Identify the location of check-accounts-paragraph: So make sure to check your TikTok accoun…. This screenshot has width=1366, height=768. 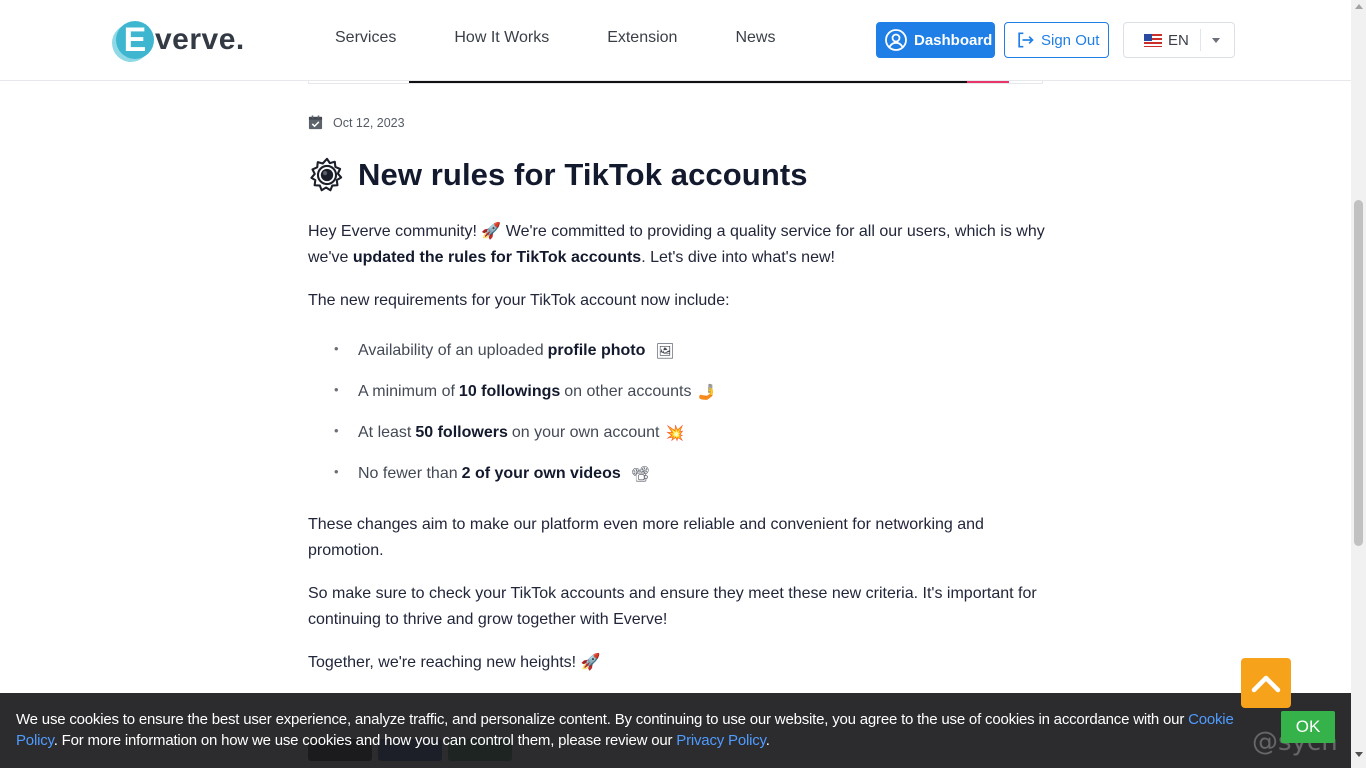
(672, 606).